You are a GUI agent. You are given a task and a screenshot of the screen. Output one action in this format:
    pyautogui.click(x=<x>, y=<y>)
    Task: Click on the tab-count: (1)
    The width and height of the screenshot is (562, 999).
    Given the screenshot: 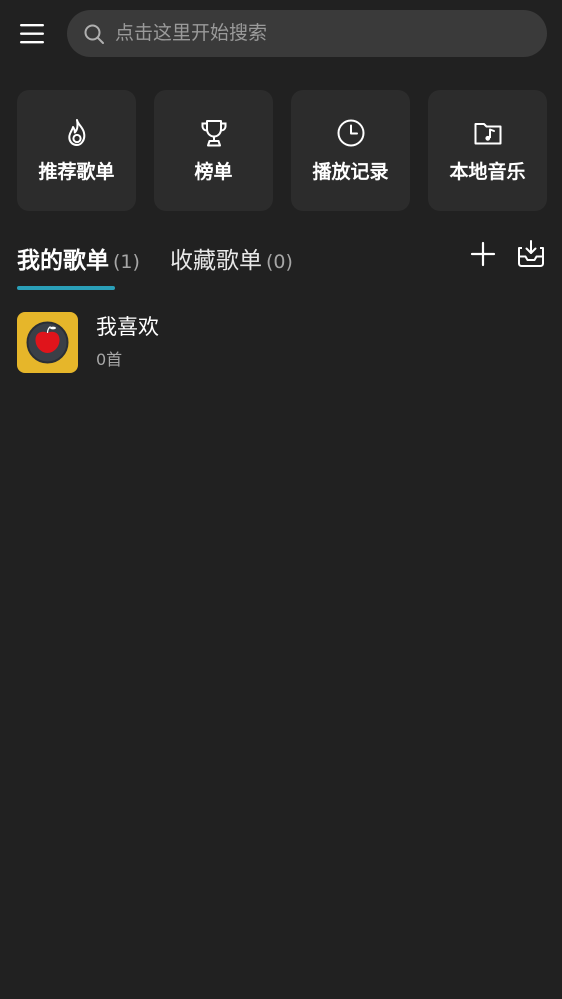 What is the action you would take?
    pyautogui.click(x=126, y=262)
    